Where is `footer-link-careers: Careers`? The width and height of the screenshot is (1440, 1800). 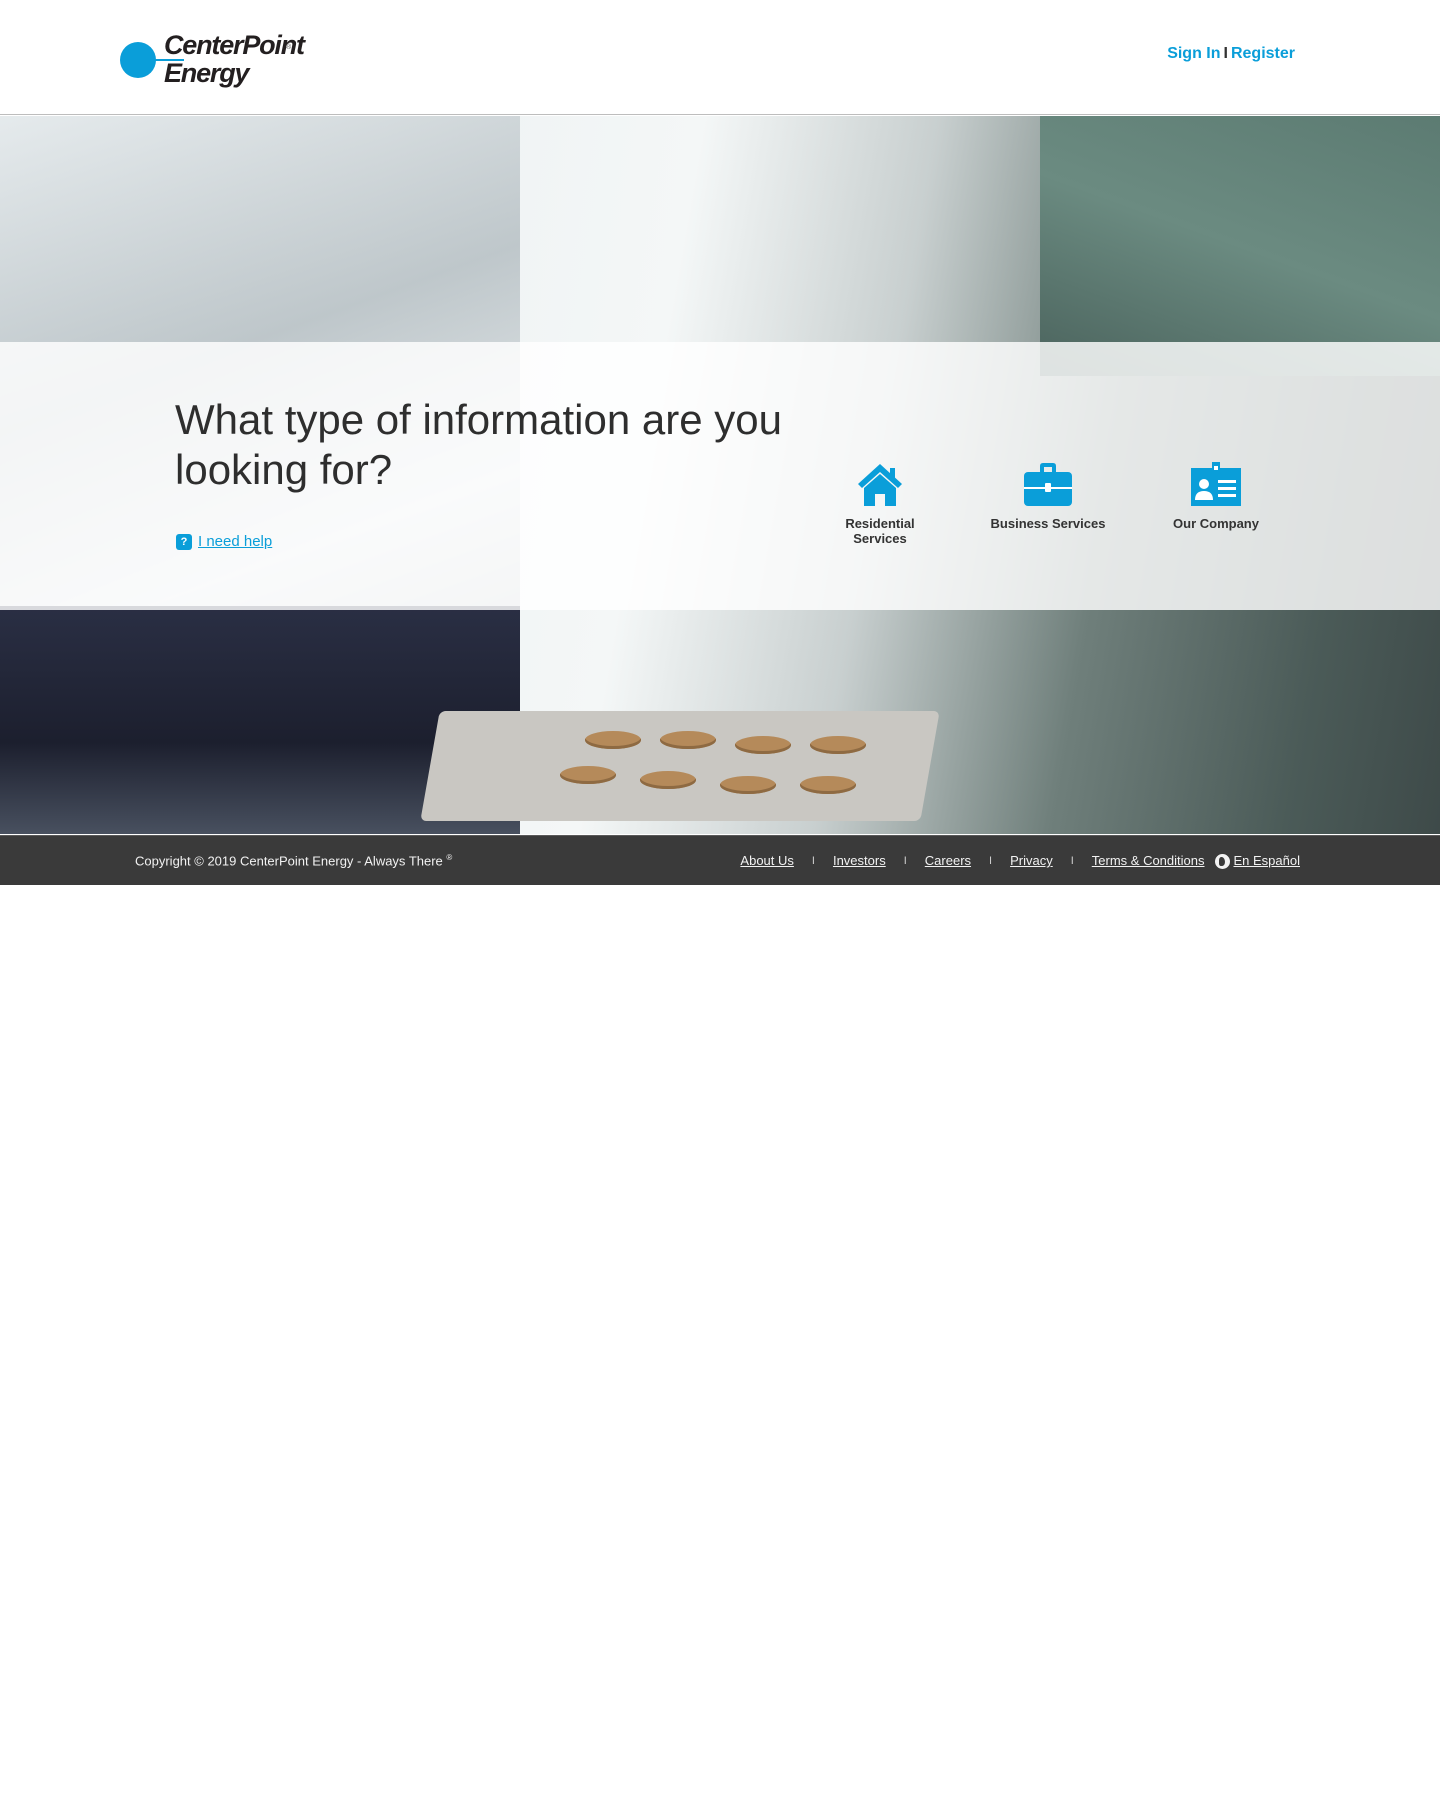 footer-link-careers: Careers is located at coordinates (948, 860).